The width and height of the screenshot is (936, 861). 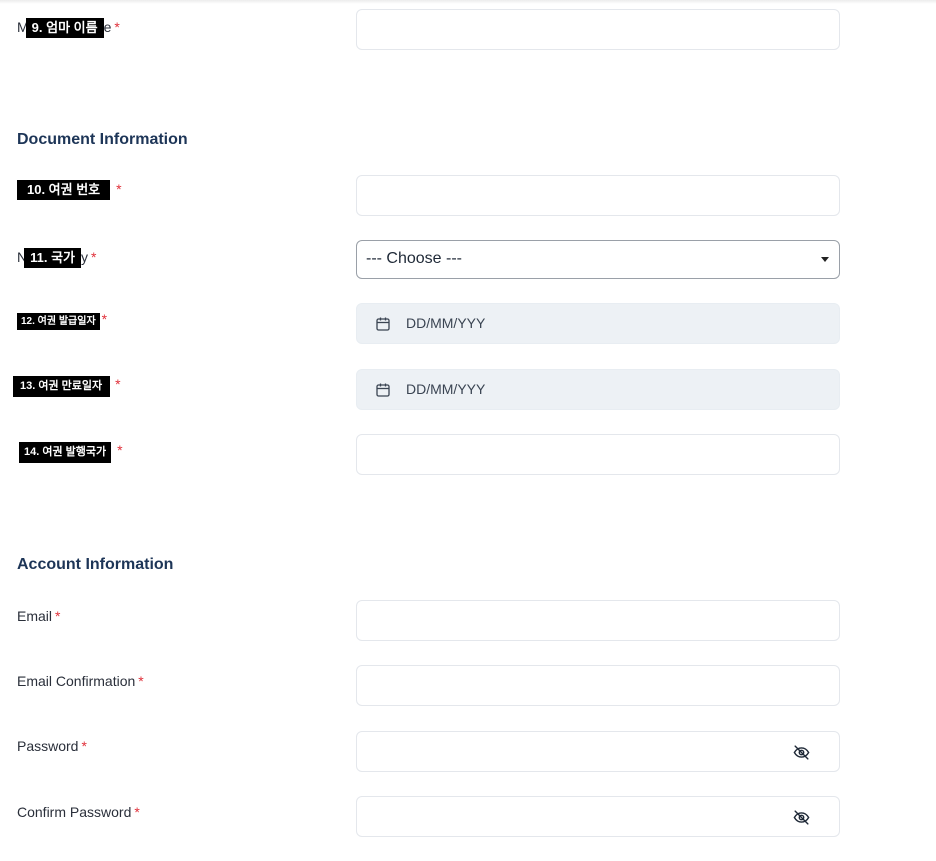 I want to click on label-text: Email, so click(x=35, y=616).